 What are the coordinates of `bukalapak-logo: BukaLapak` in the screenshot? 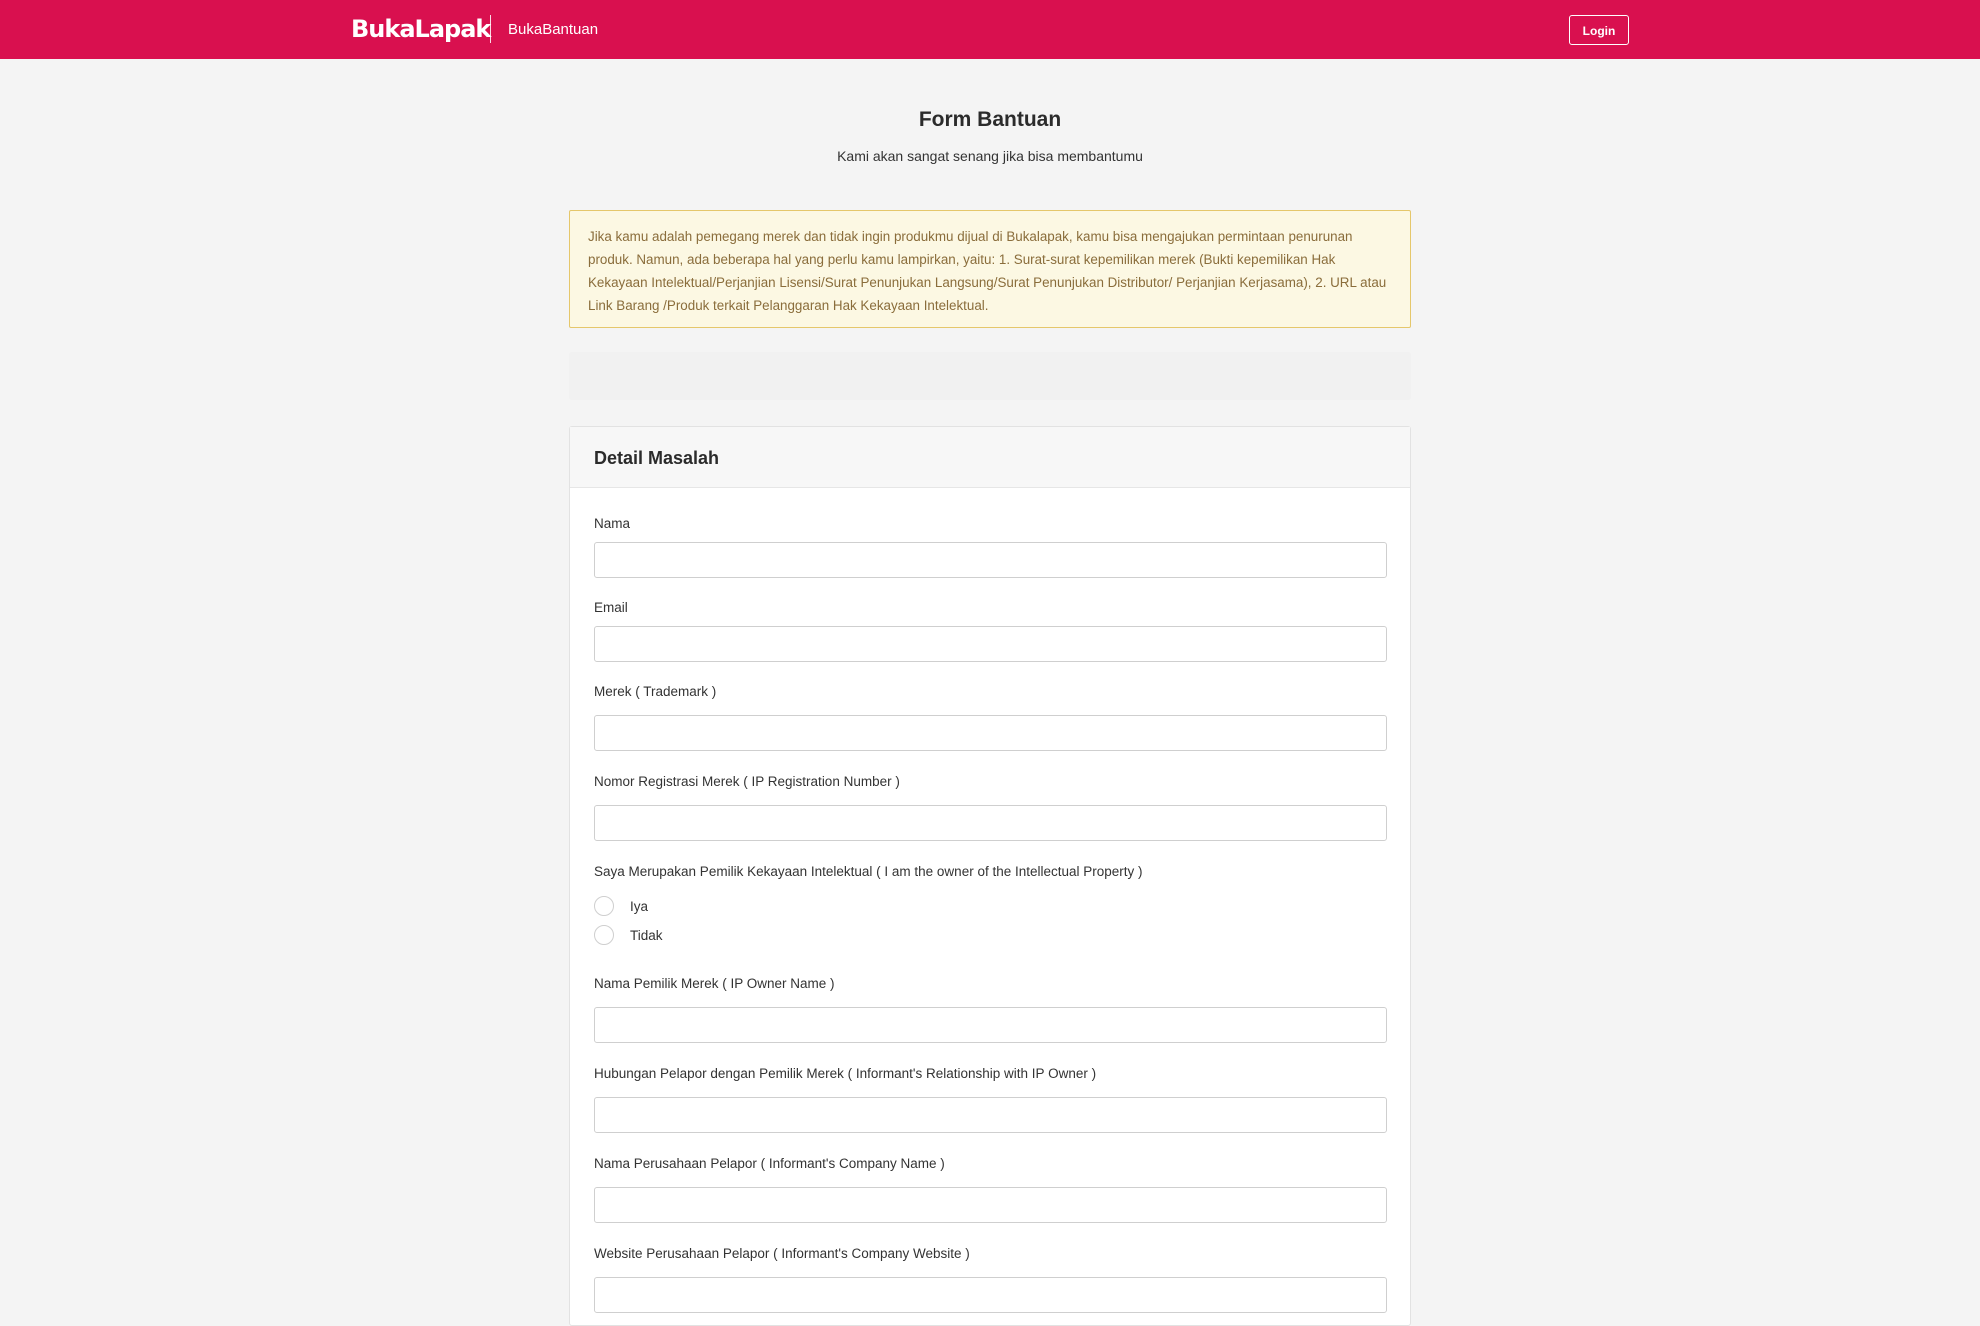 It's located at (421, 29).